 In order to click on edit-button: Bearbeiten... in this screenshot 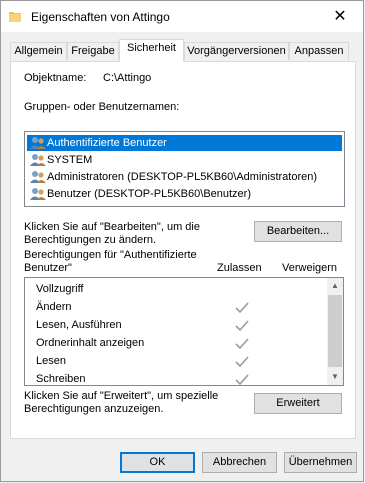, I will do `click(298, 231)`.